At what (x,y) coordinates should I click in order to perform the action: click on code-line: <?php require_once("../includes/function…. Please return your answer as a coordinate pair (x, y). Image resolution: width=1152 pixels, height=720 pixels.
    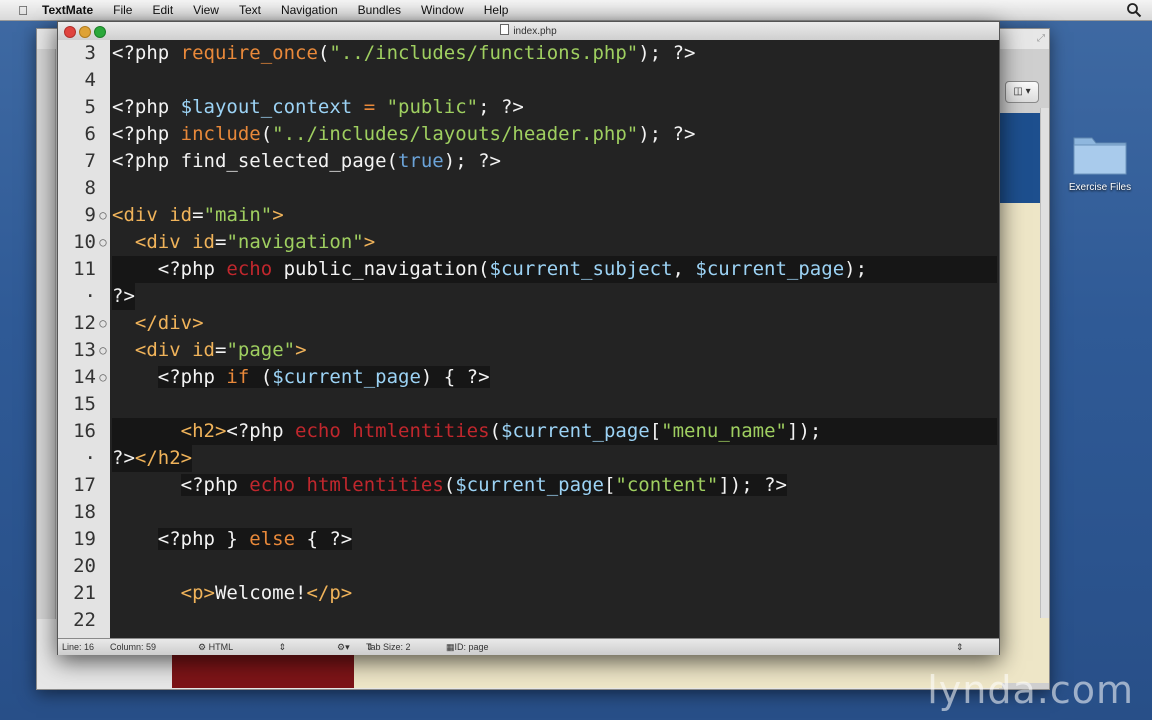
    Looking at the image, I should click on (404, 53).